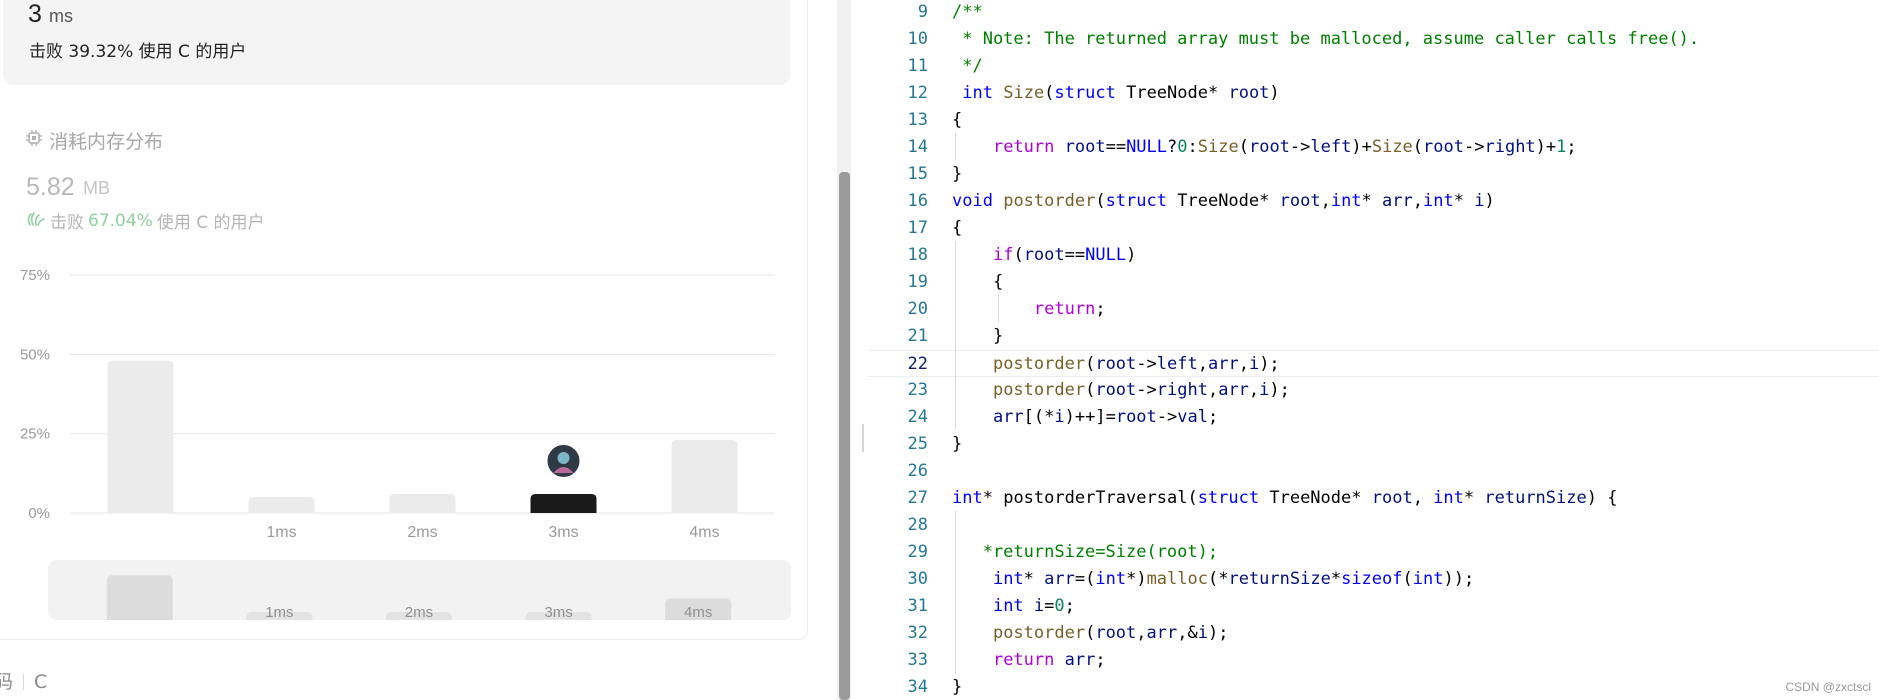  Describe the element at coordinates (967, 12) in the screenshot. I see `code-text: /**` at that location.